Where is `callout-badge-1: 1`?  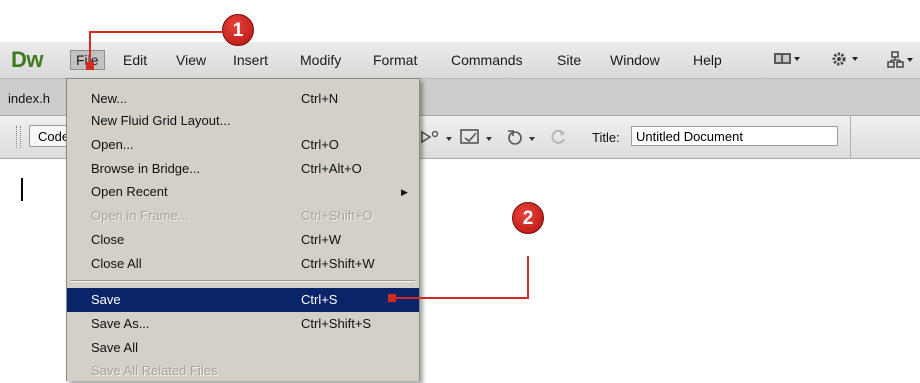
callout-badge-1: 1 is located at coordinates (238, 30).